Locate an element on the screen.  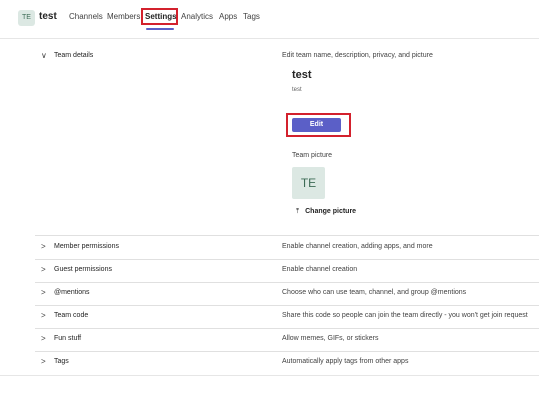
change-picture-button: ⤒ Change picture is located at coordinates (326, 212).